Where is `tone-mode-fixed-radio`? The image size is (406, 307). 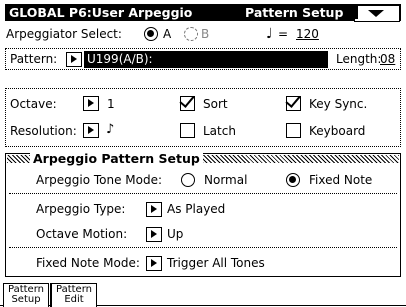 tone-mode-fixed-radio is located at coordinates (293, 180).